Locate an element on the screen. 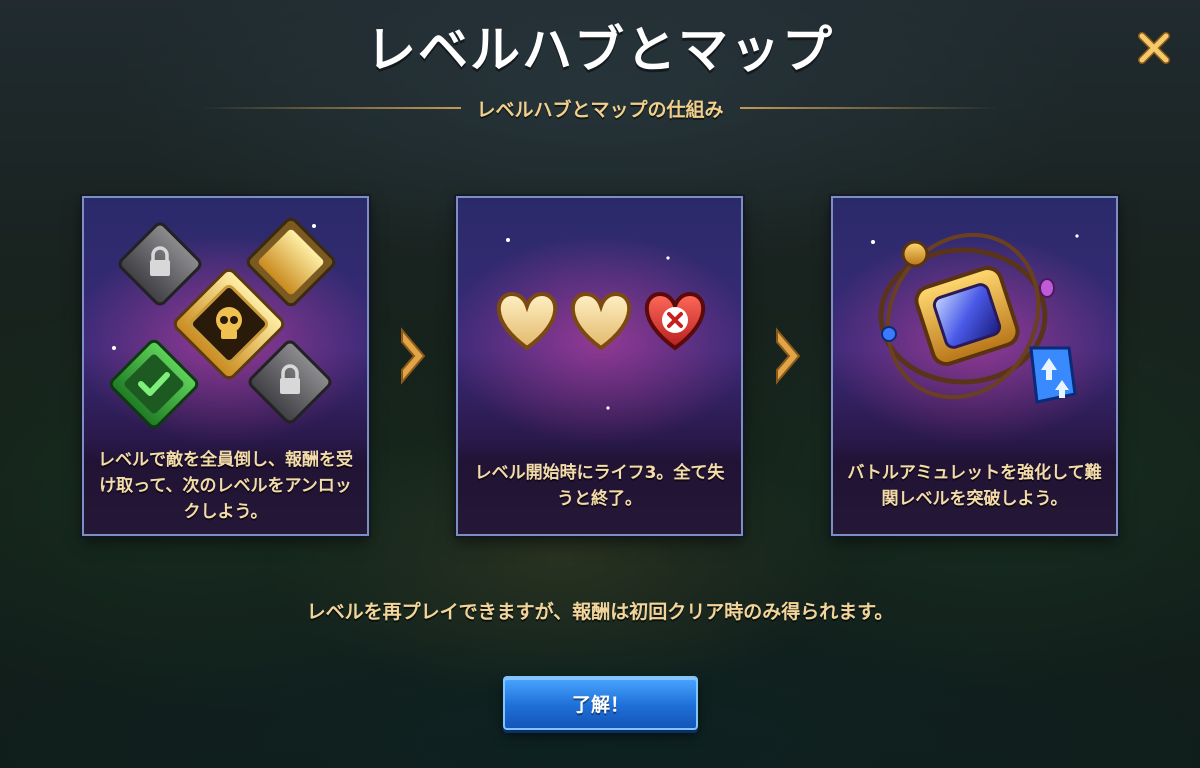 This screenshot has height=768, width=1200. page-title: レベルハブとマップ is located at coordinates (600, 50).